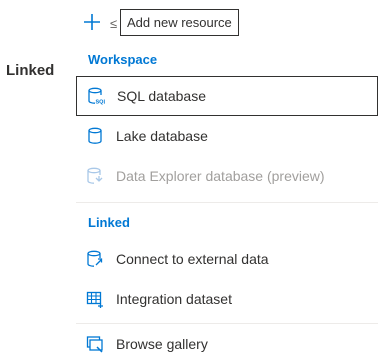 This screenshot has height=364, width=386. Describe the element at coordinates (109, 222) in the screenshot. I see `section-header-linked: Linked` at that location.